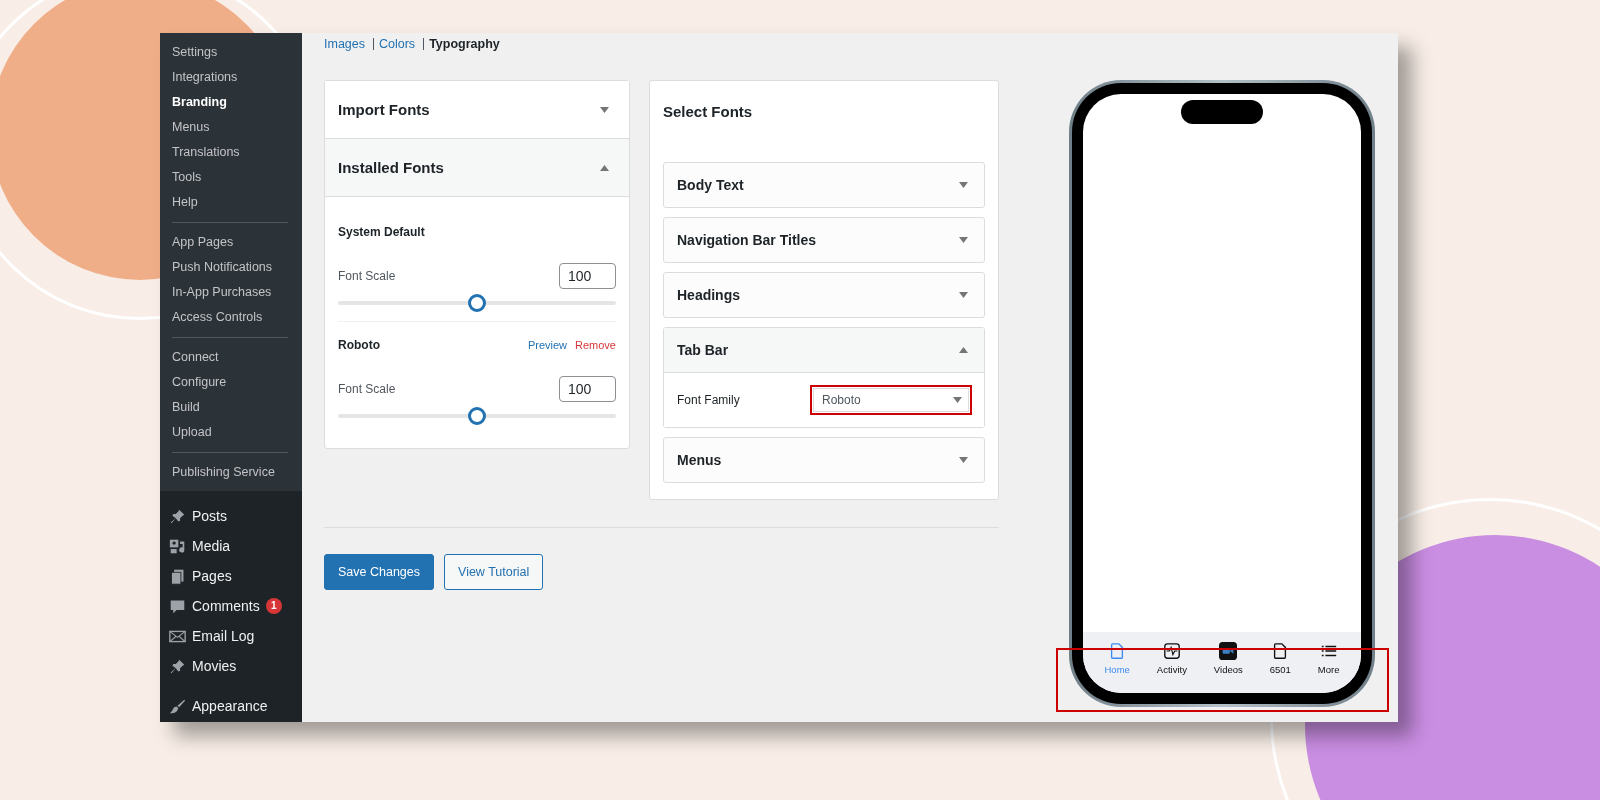 This screenshot has width=1600, height=800. I want to click on tab-bar-item: More, so click(1328, 658).